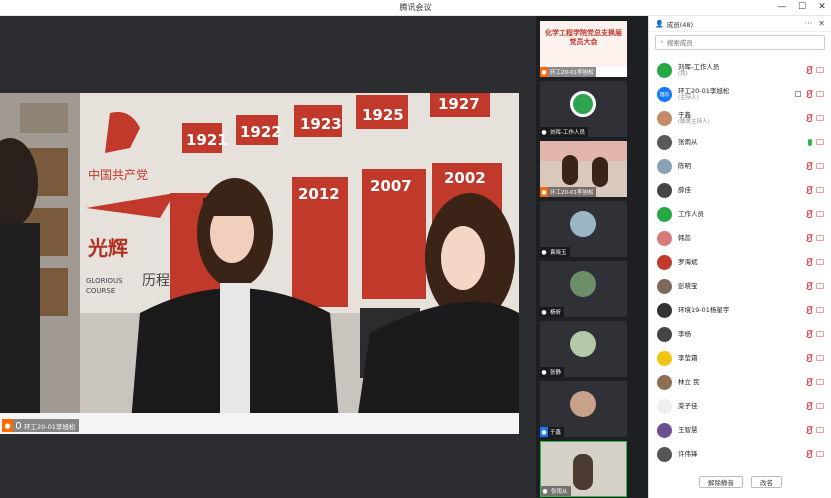  Describe the element at coordinates (740, 334) in the screenshot. I see `member-row: 李杨` at that location.